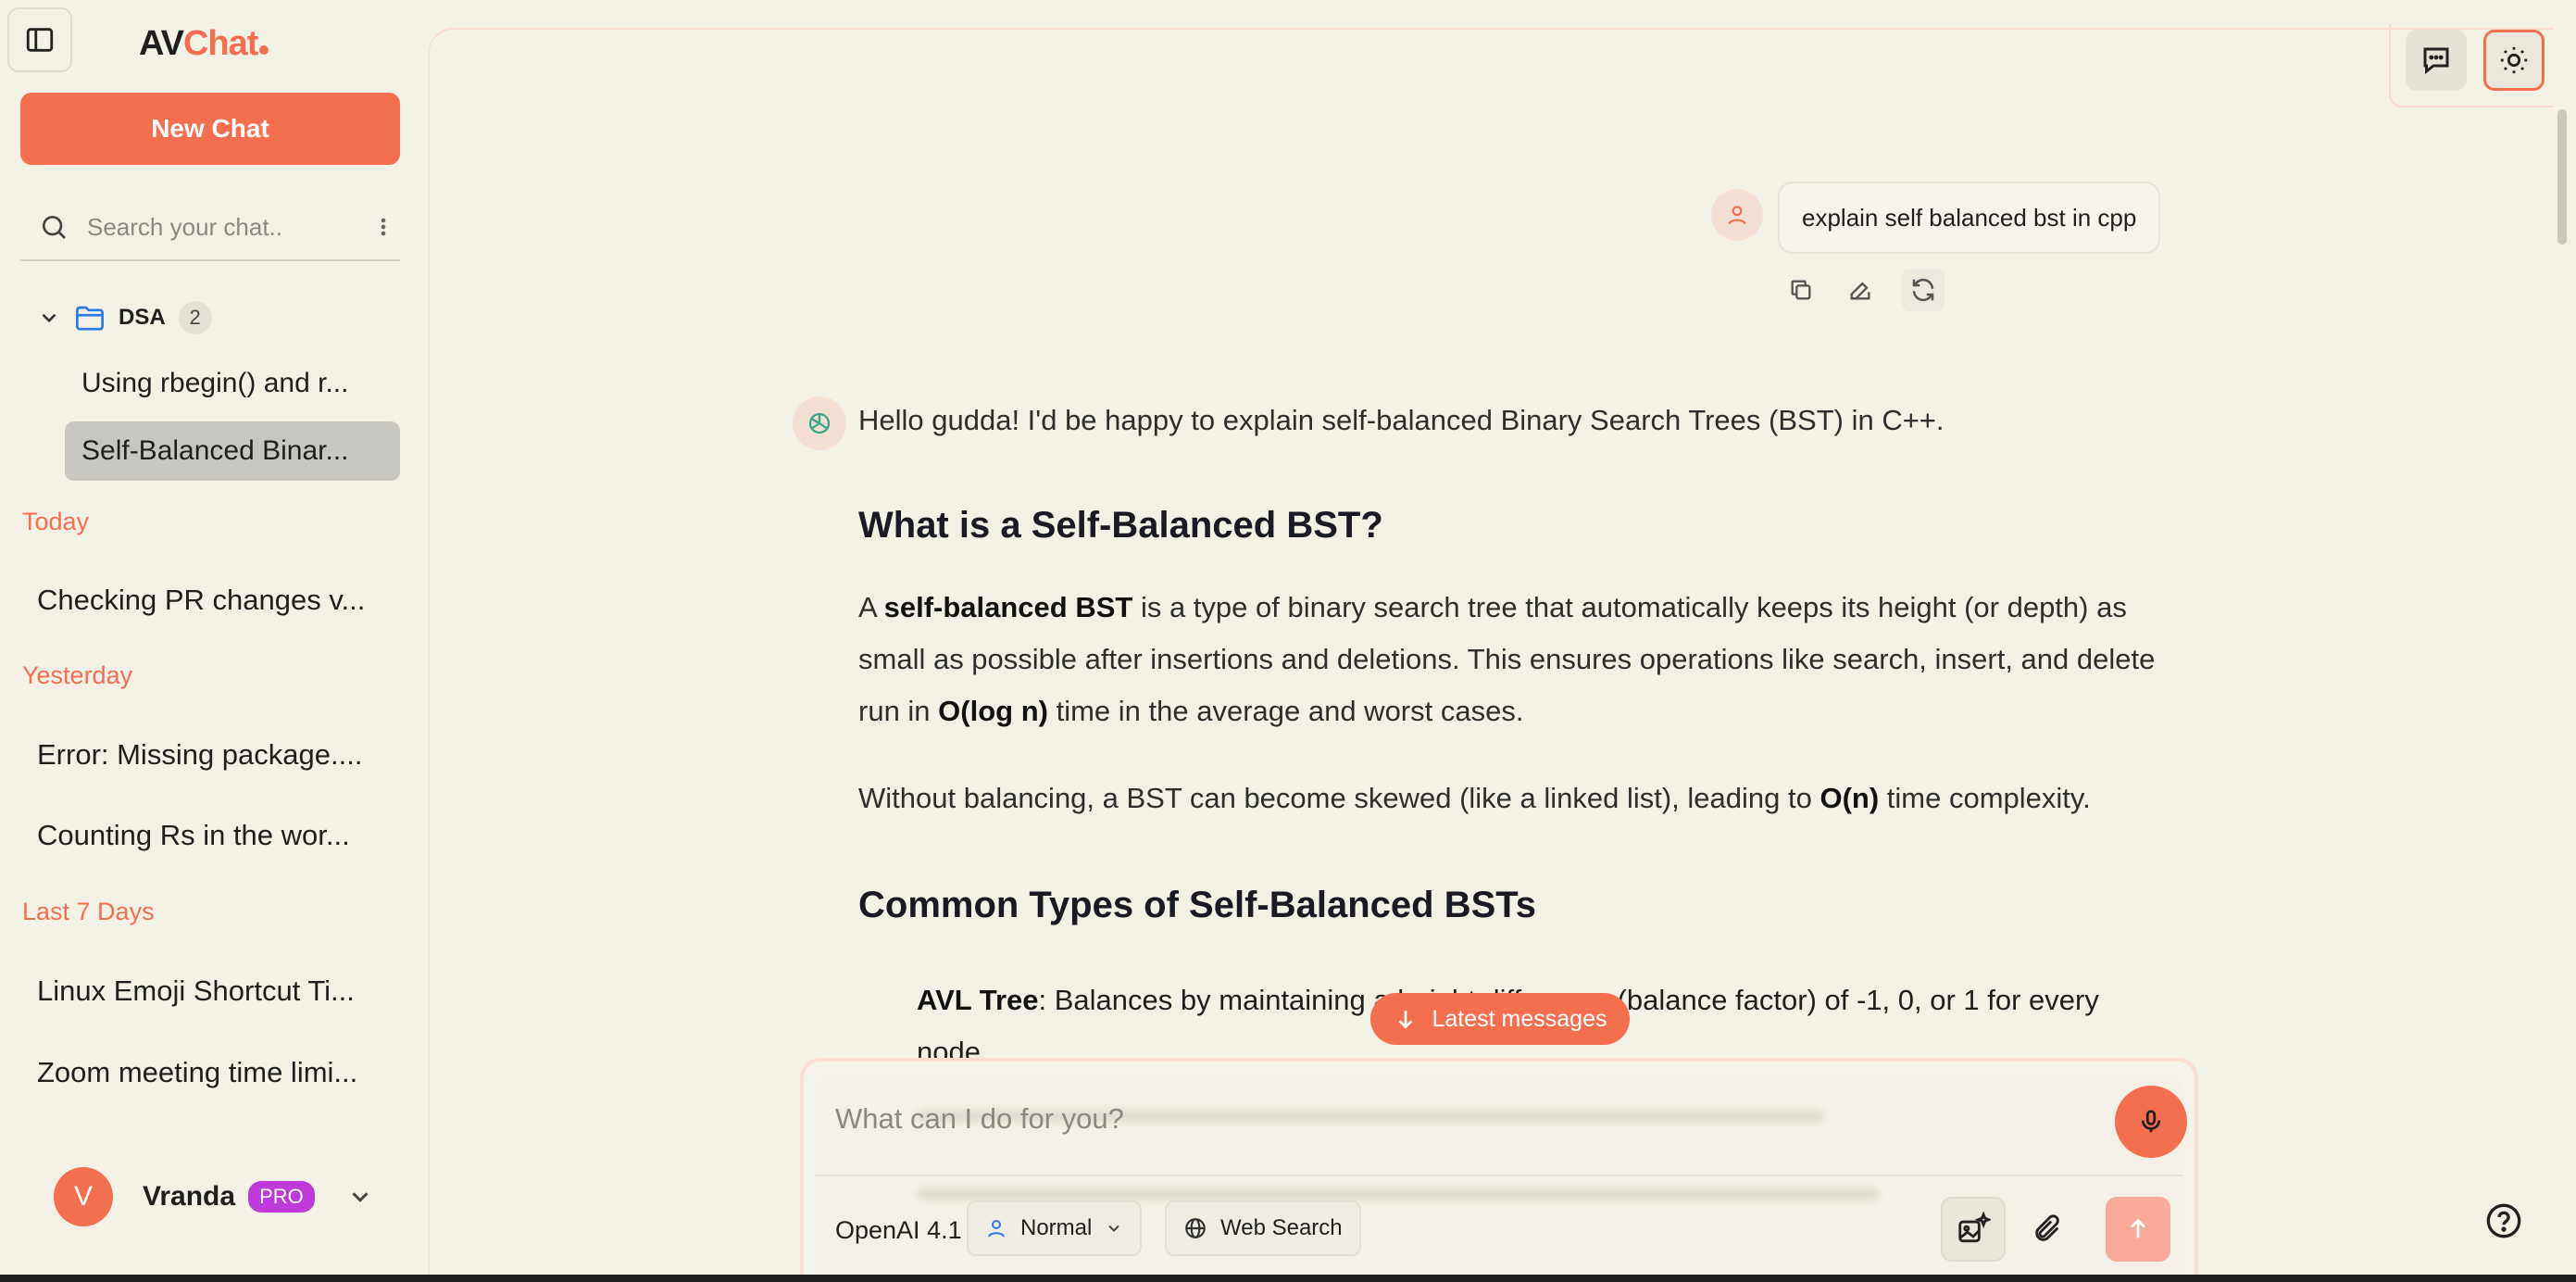 The width and height of the screenshot is (2576, 1282). What do you see at coordinates (1195, 1228) in the screenshot?
I see `globe-icon` at bounding box center [1195, 1228].